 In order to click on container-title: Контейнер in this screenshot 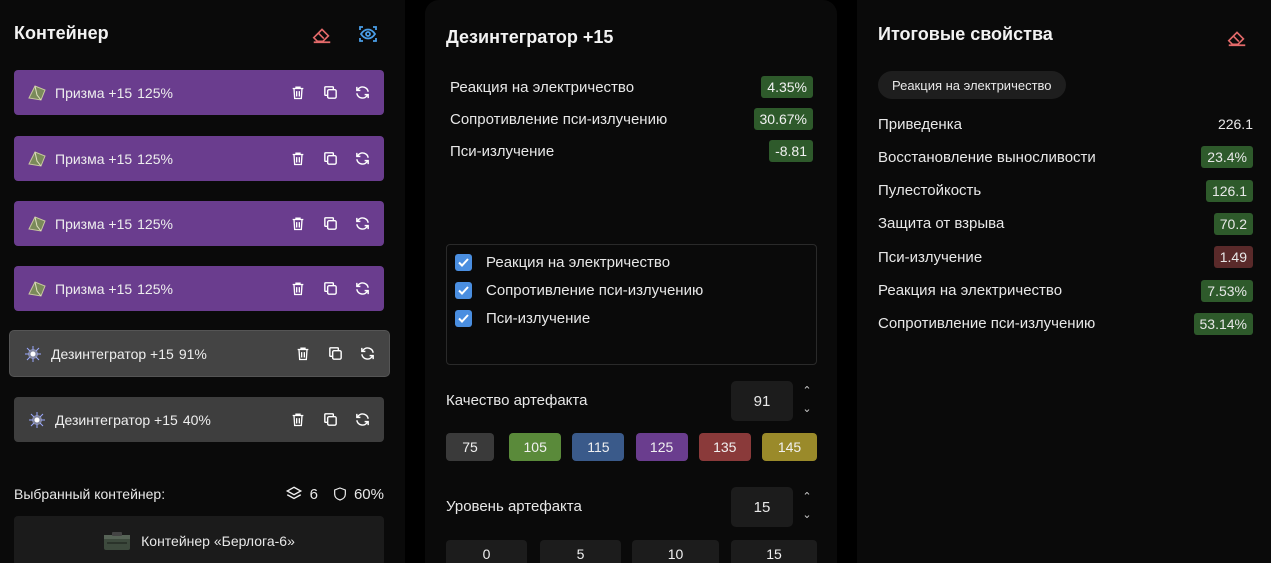, I will do `click(61, 33)`.